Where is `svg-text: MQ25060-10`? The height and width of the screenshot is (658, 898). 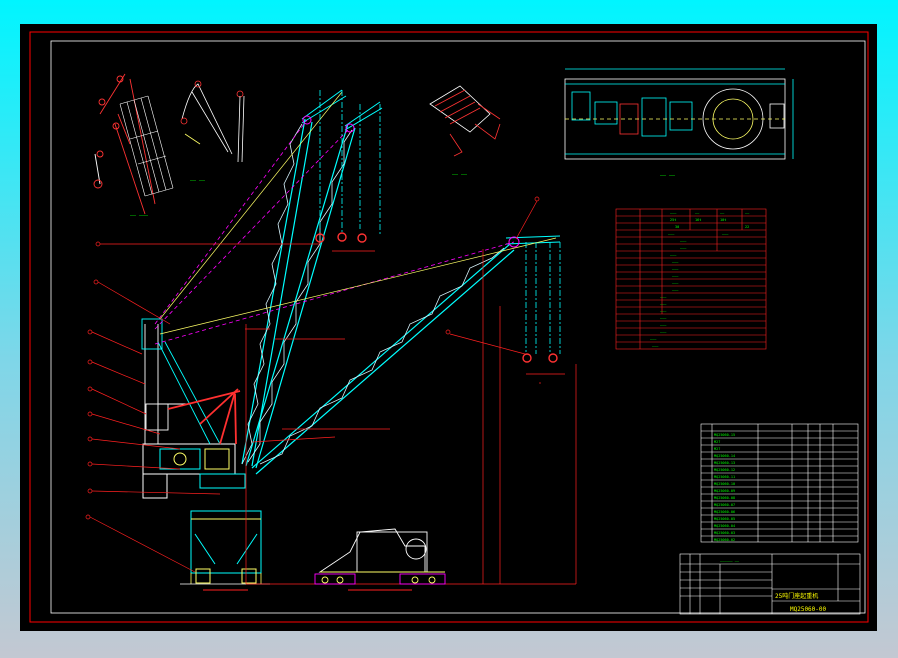 svg-text: MQ25060-10 is located at coordinates (724, 484).